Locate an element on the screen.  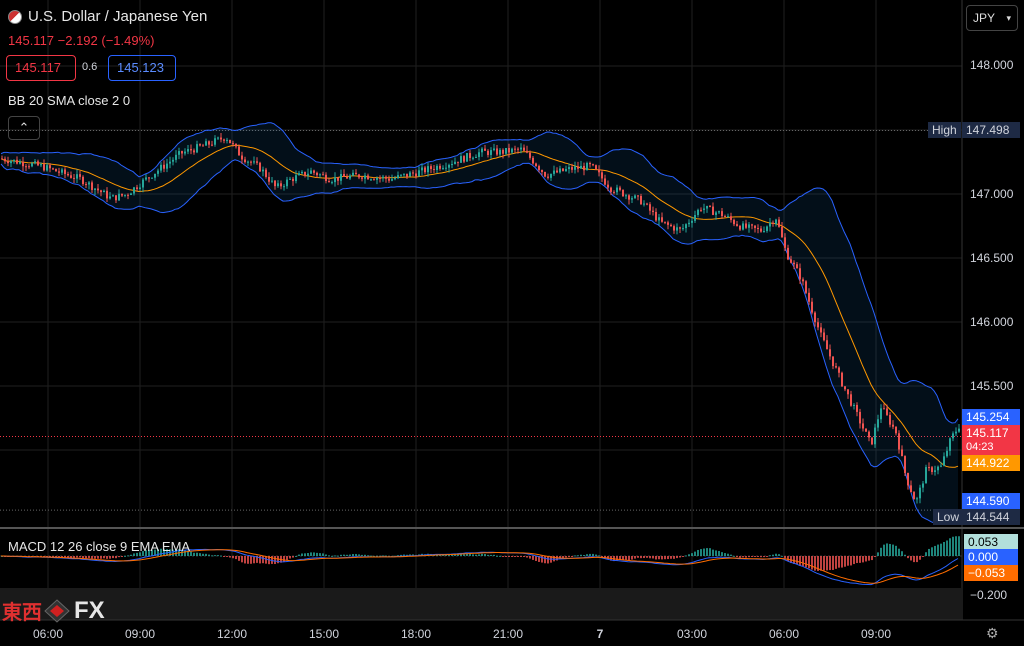
time-axis-tick: 03:00 is located at coordinates (692, 634).